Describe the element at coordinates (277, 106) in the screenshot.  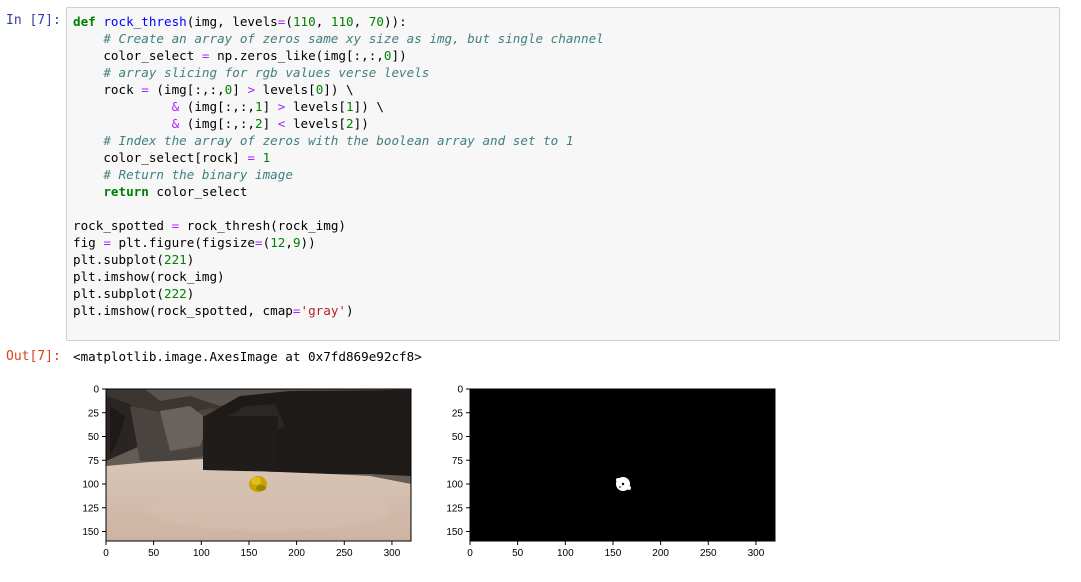
I see `code-line: & (img[:,:,1] > levels[1]) \` at that location.